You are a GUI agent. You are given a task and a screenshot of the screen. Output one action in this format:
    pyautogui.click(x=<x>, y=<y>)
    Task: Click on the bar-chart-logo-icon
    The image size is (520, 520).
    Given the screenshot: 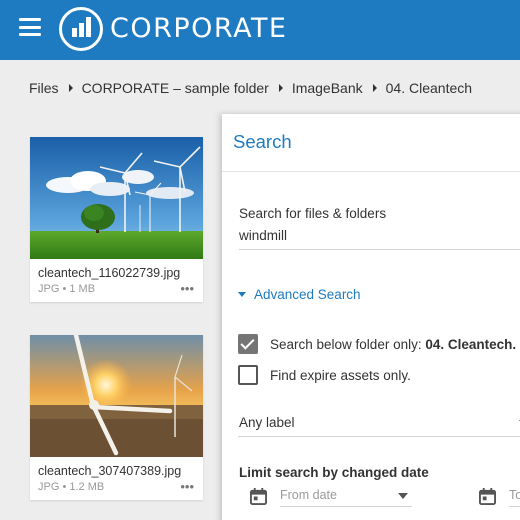 What is the action you would take?
    pyautogui.click(x=81, y=29)
    